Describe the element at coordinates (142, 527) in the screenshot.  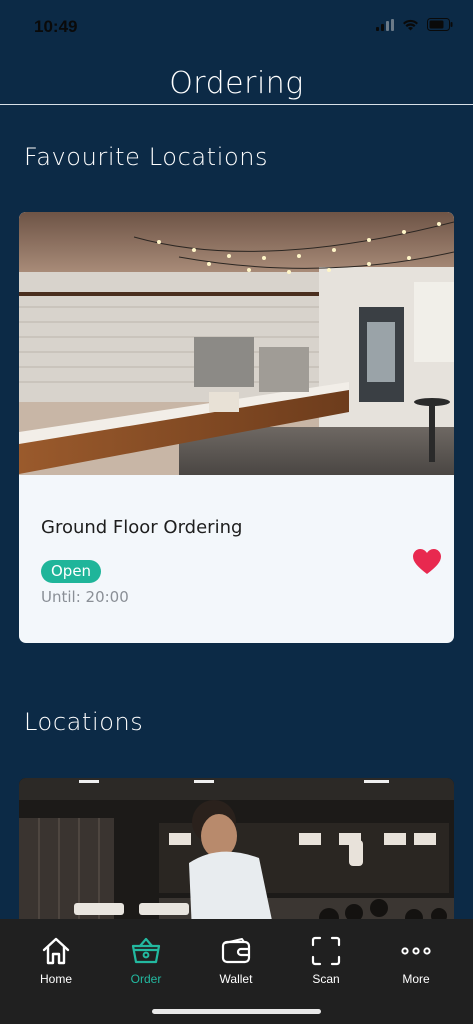
I see `location-name: Ground Floor Ordering` at that location.